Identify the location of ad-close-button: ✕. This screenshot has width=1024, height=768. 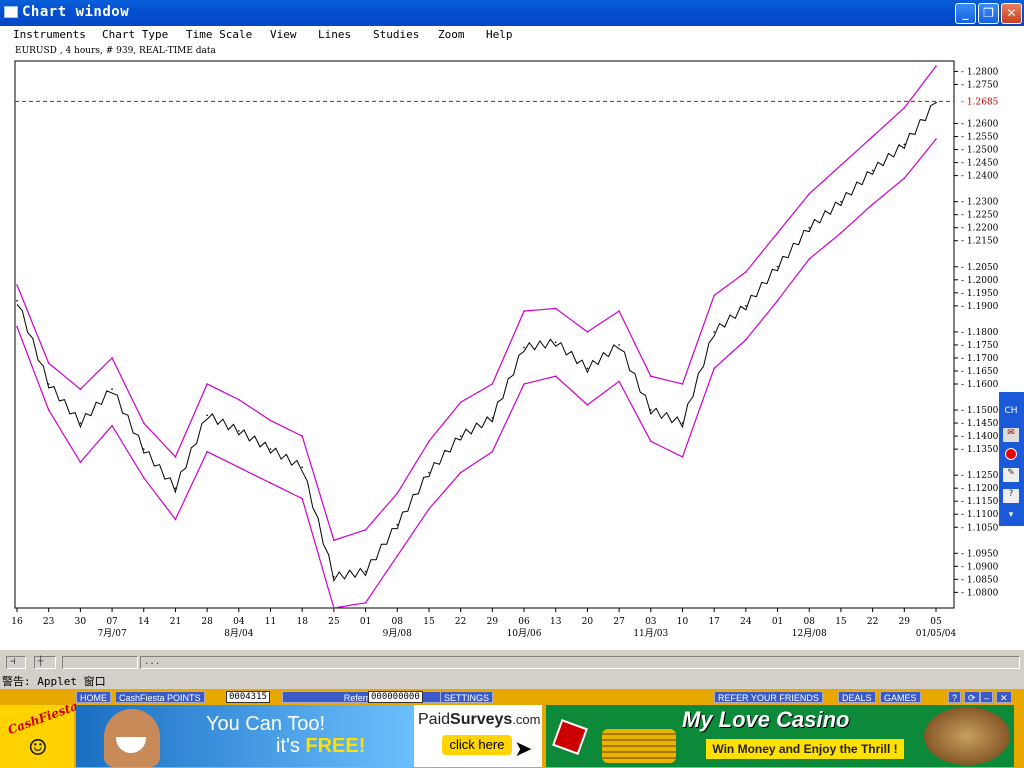
(1004, 697).